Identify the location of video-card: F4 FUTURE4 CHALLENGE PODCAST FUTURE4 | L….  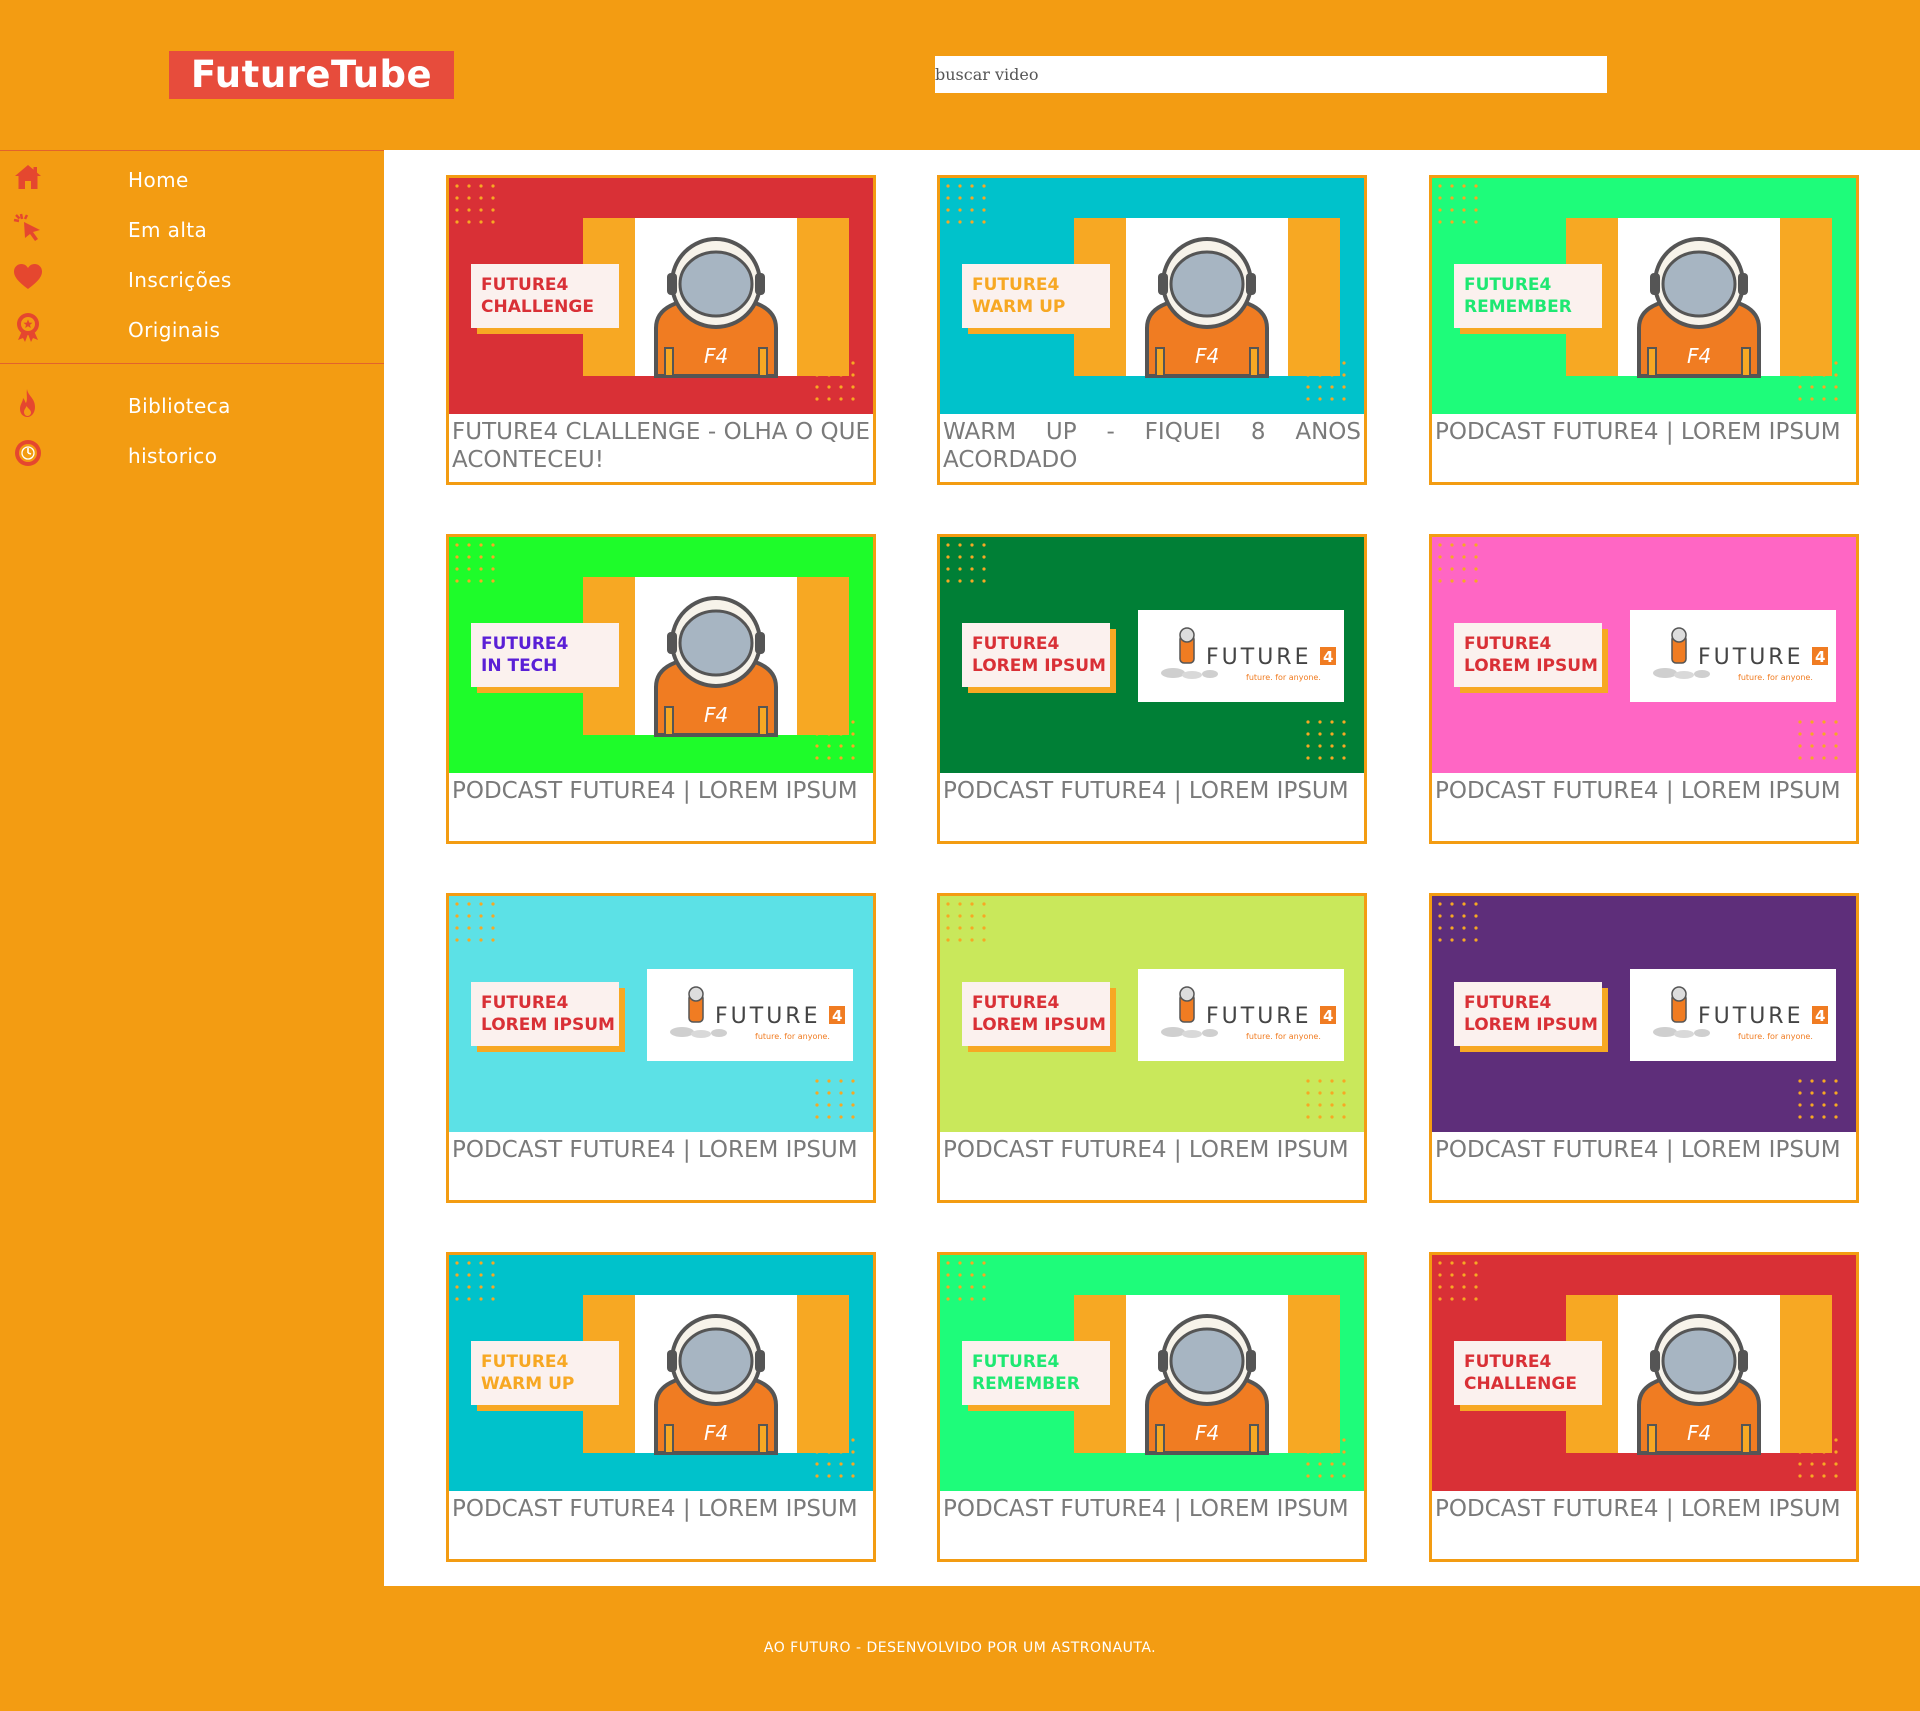
(1644, 1407).